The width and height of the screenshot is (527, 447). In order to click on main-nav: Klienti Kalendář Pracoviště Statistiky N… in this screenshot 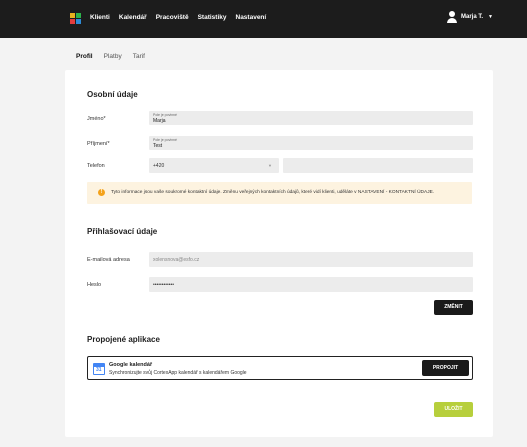, I will do `click(182, 17)`.